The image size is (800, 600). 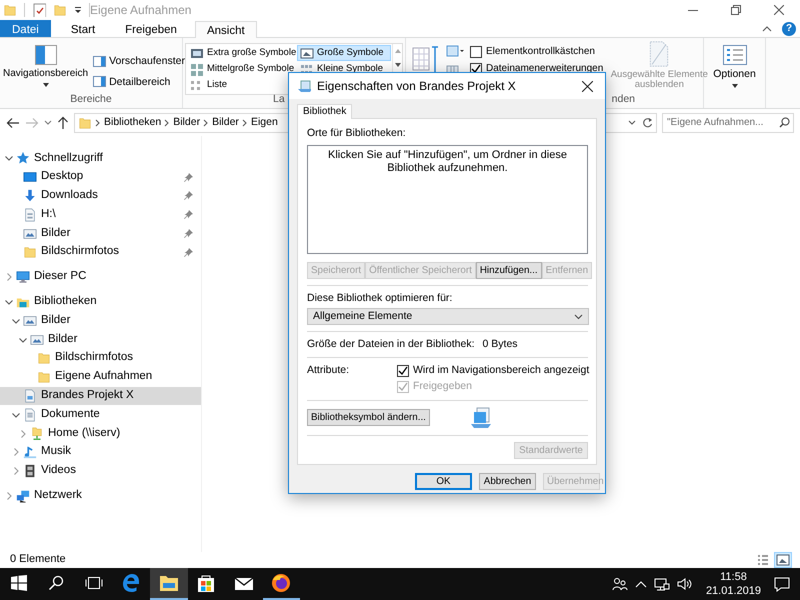 What do you see at coordinates (442, 387) in the screenshot?
I see `checkbox-label: Freigegeben` at bounding box center [442, 387].